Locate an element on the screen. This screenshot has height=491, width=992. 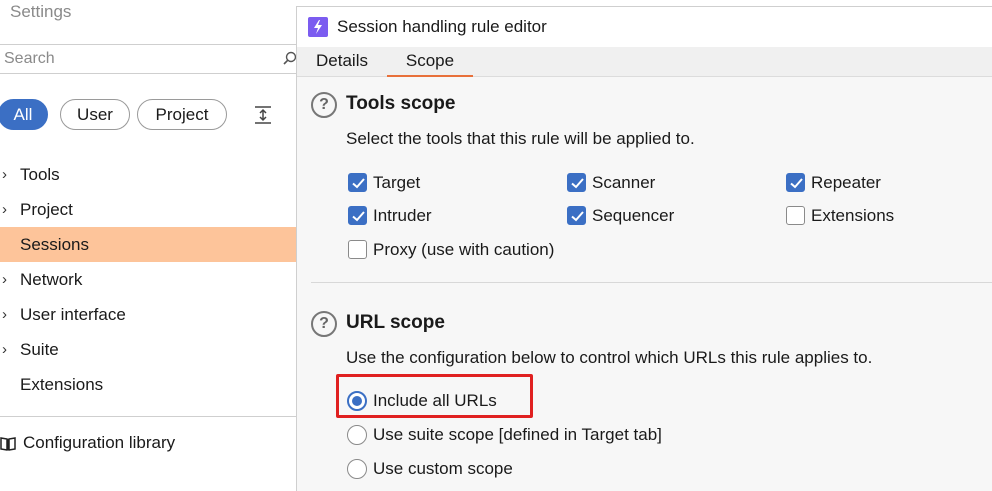
tree-item-tools: › Tools is located at coordinates (148, 174).